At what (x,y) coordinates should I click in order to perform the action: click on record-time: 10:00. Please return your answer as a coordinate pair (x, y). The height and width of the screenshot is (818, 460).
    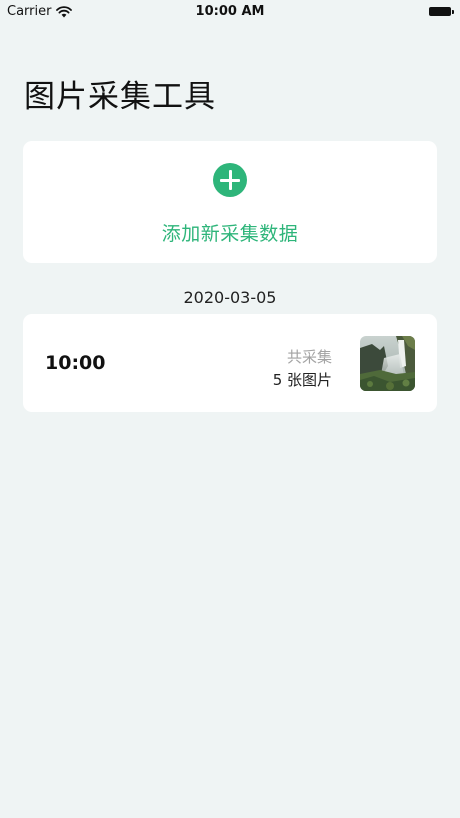
    Looking at the image, I should click on (75, 363).